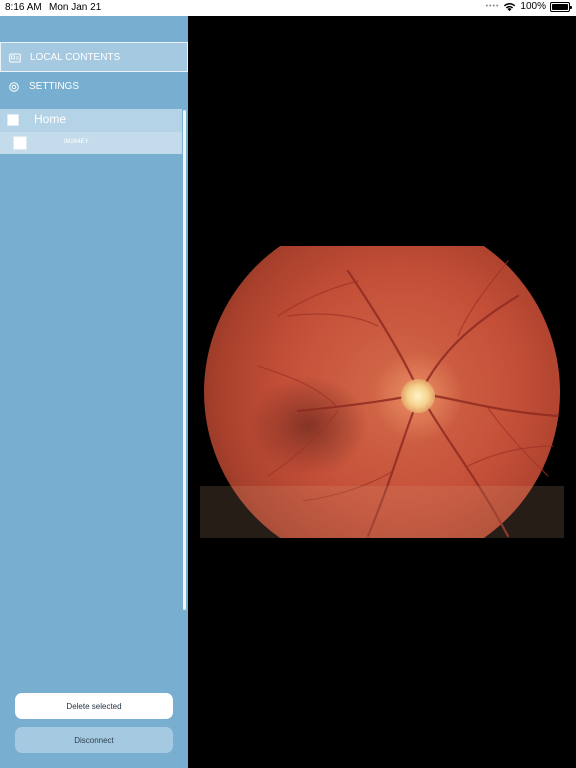 The width and height of the screenshot is (576, 768). What do you see at coordinates (510, 6) in the screenshot?
I see `wifi-icon` at bounding box center [510, 6].